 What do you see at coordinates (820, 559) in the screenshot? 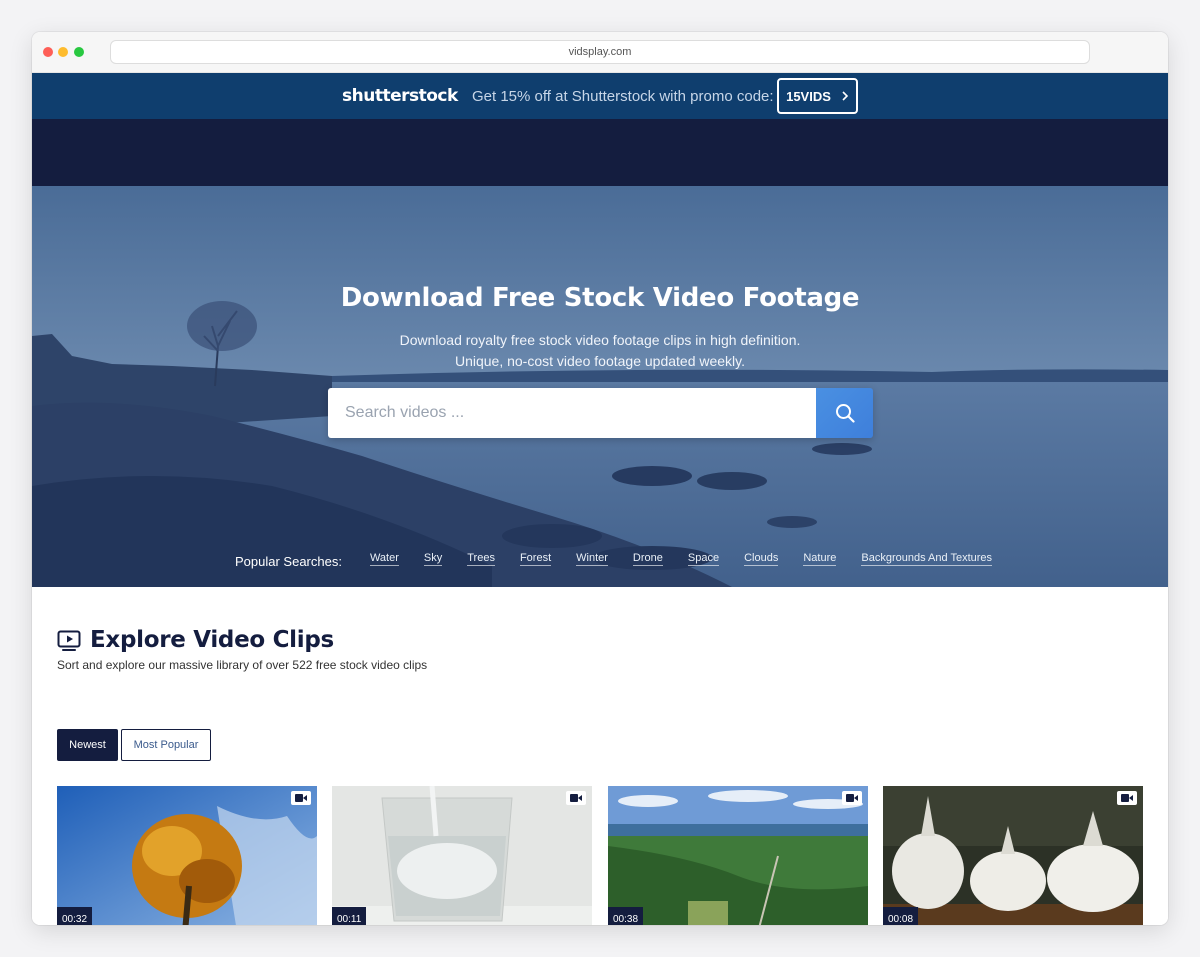
I see `popular-search-nature: Nature` at bounding box center [820, 559].